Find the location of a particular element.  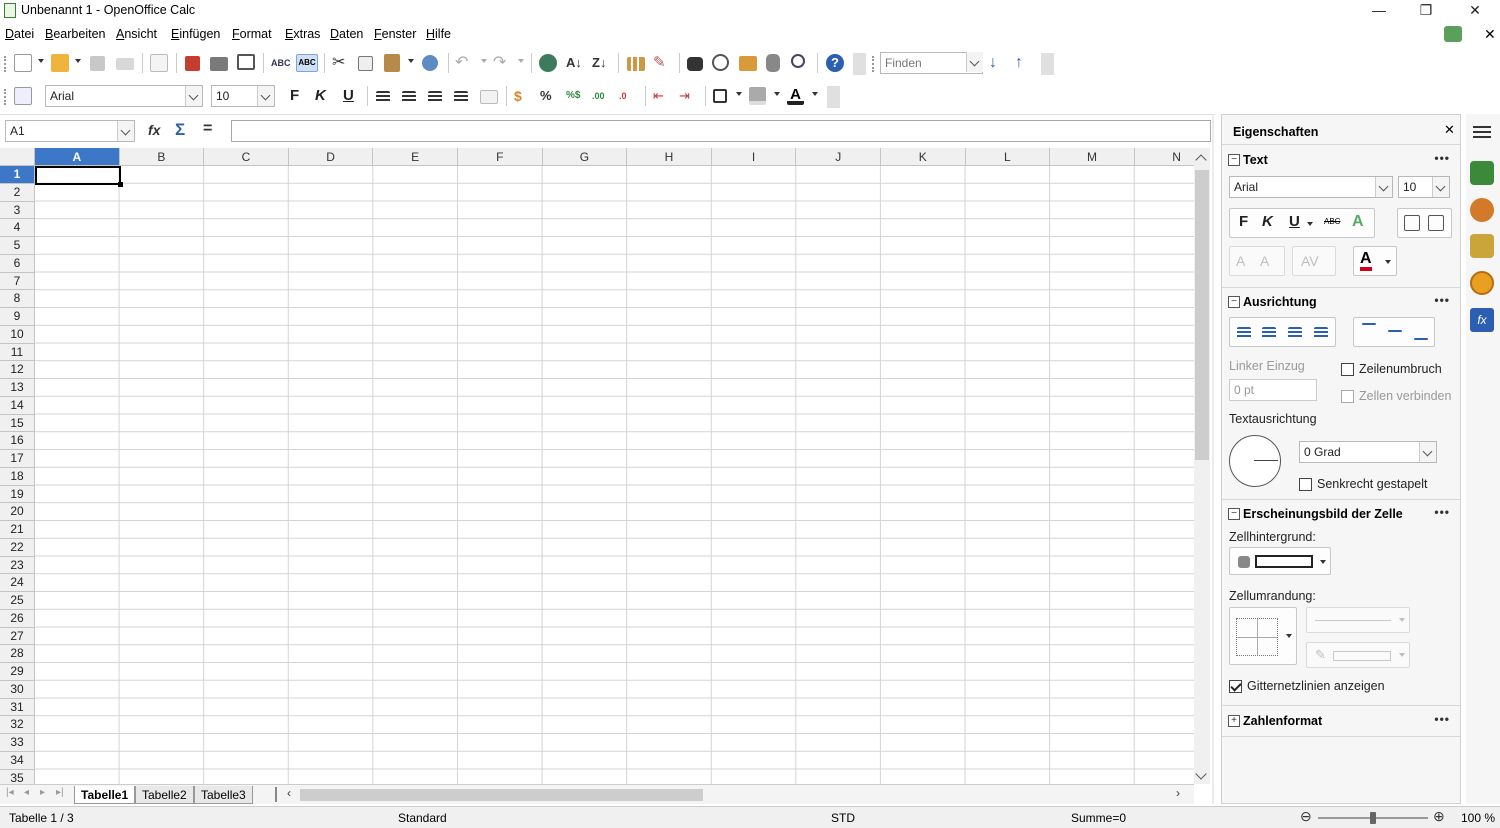

font-name-dropdown-icon is located at coordinates (193, 96).